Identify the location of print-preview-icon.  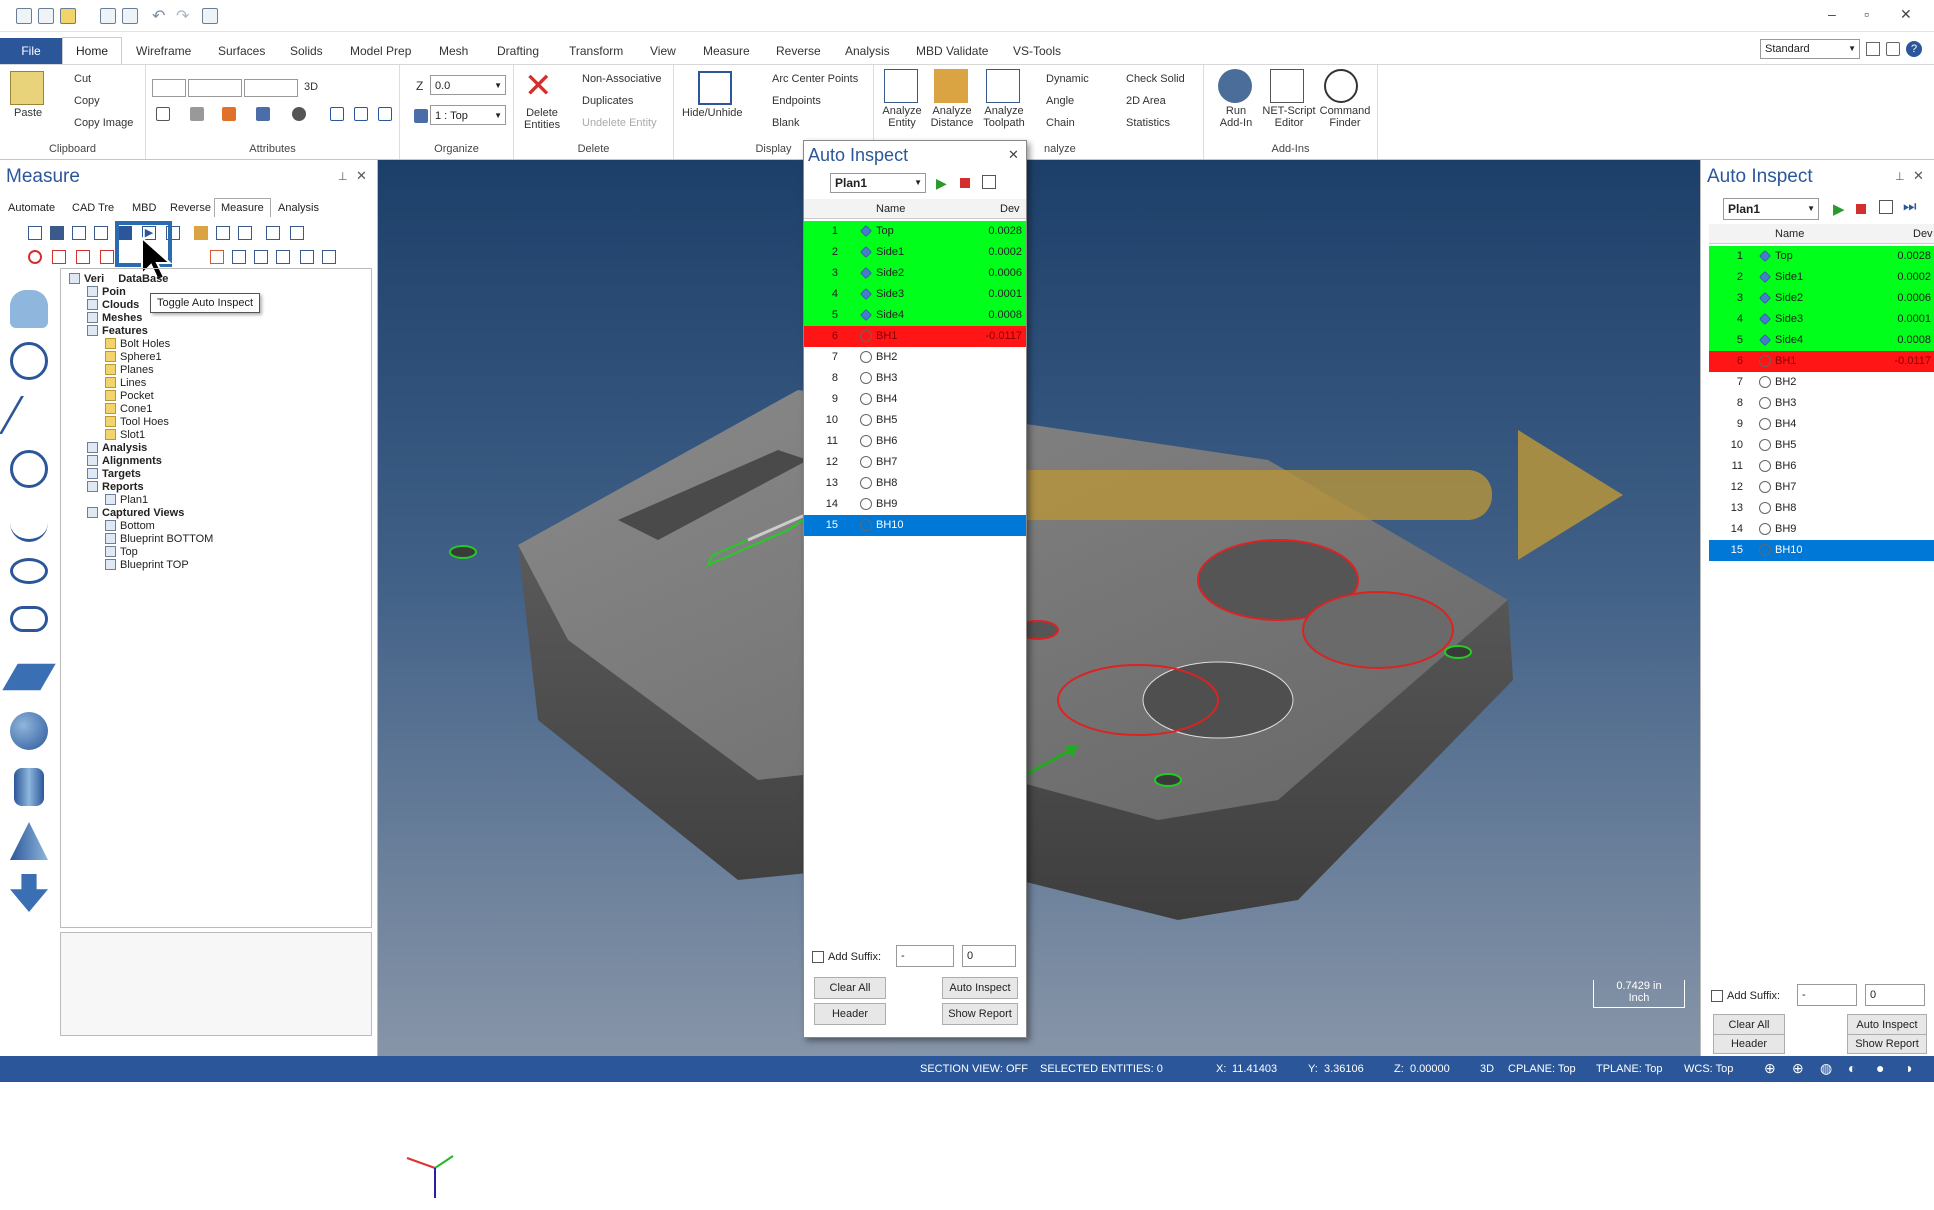
(130, 16).